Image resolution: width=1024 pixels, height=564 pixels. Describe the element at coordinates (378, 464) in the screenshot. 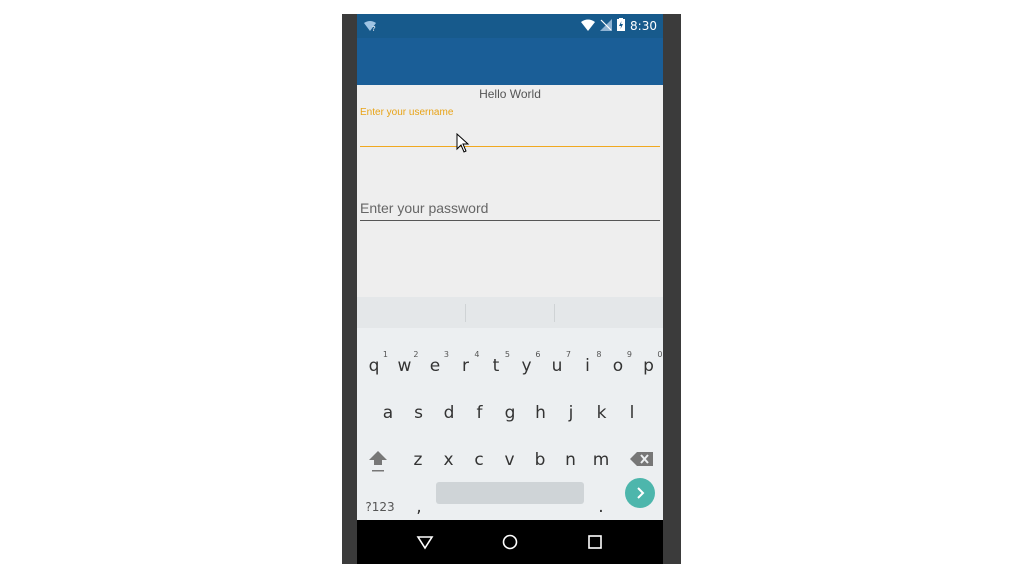

I see `shift-icon` at that location.